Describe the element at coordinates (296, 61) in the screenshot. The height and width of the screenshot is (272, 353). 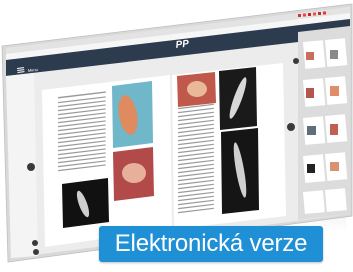
I see `sidebar-toggle-button` at that location.